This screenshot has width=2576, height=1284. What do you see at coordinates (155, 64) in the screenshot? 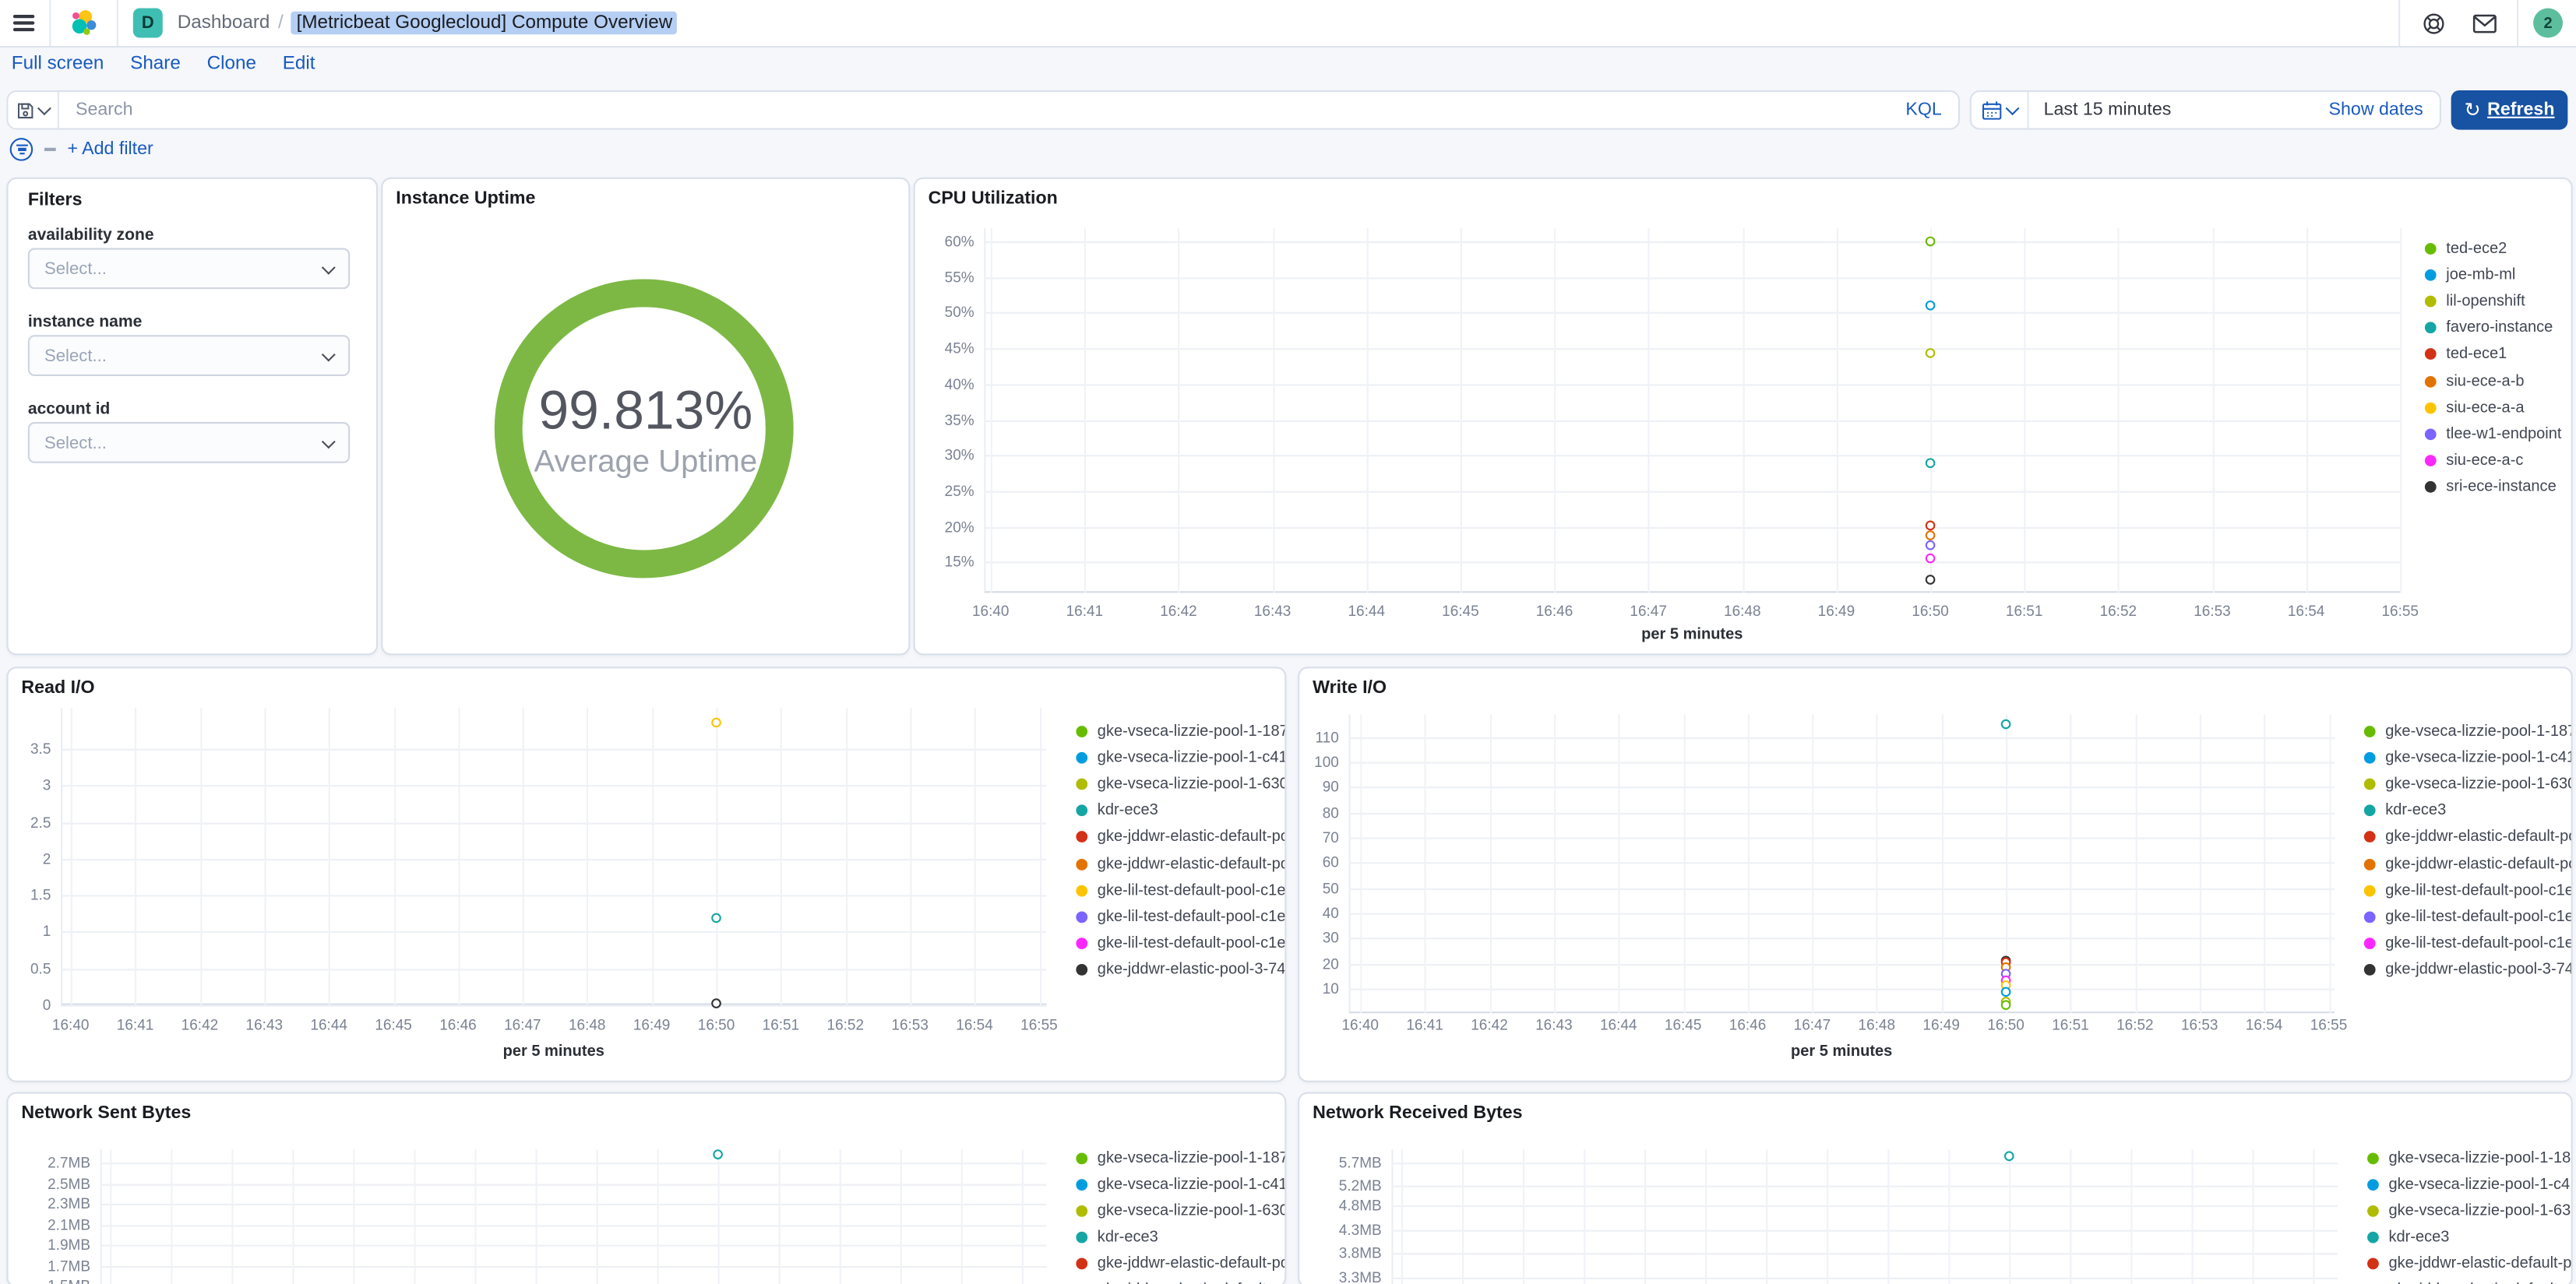
I see `share-button: Share` at bounding box center [155, 64].